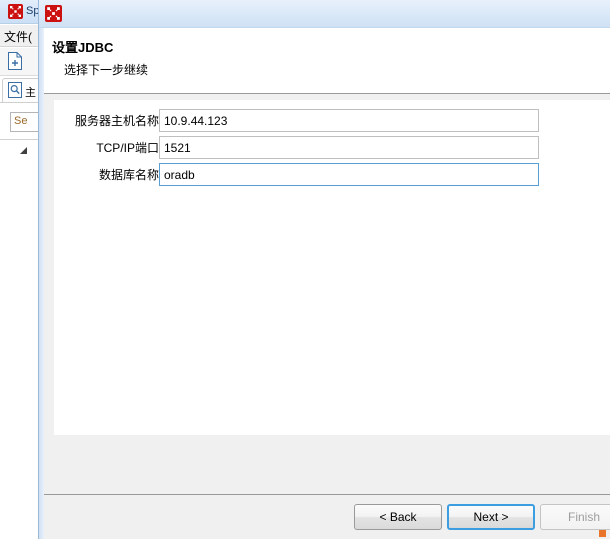 This screenshot has width=610, height=539. Describe the element at coordinates (18, 36) in the screenshot. I see `menu-item-file: 文件(` at that location.